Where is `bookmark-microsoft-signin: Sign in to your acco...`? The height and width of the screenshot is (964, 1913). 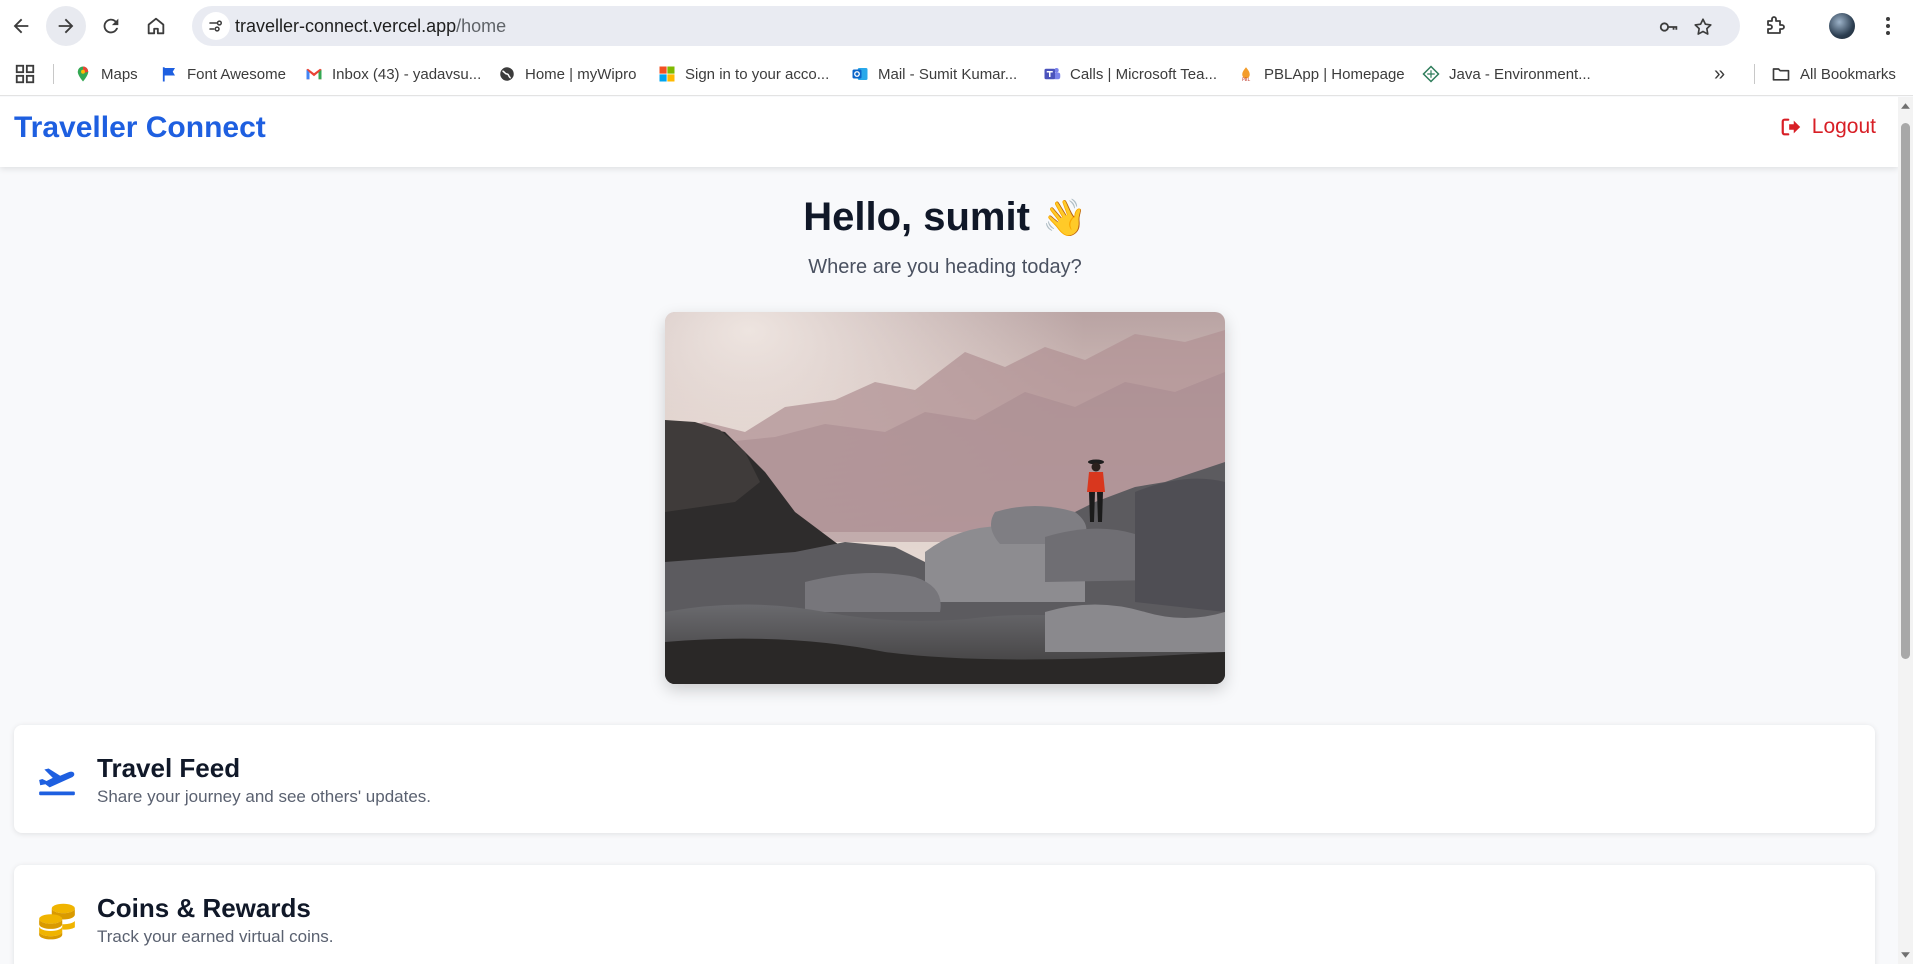 bookmark-microsoft-signin: Sign in to your acco... is located at coordinates (743, 74).